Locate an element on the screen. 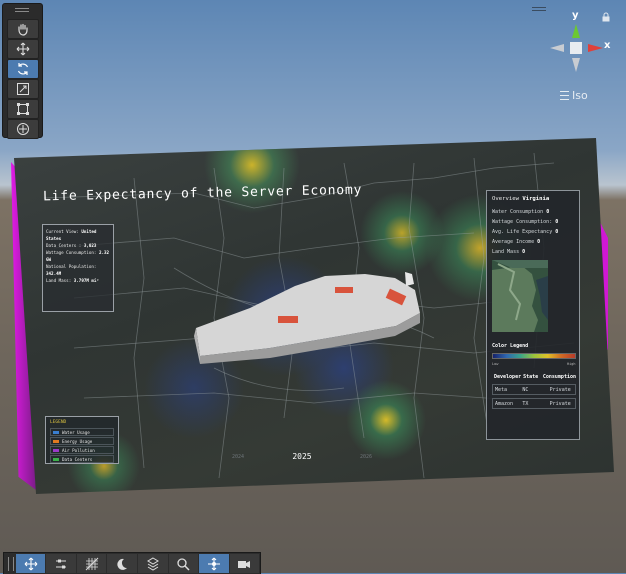 Image resolution: width=626 pixels, height=574 pixels. orientation-gizmo: y x is located at coordinates (580, 45).